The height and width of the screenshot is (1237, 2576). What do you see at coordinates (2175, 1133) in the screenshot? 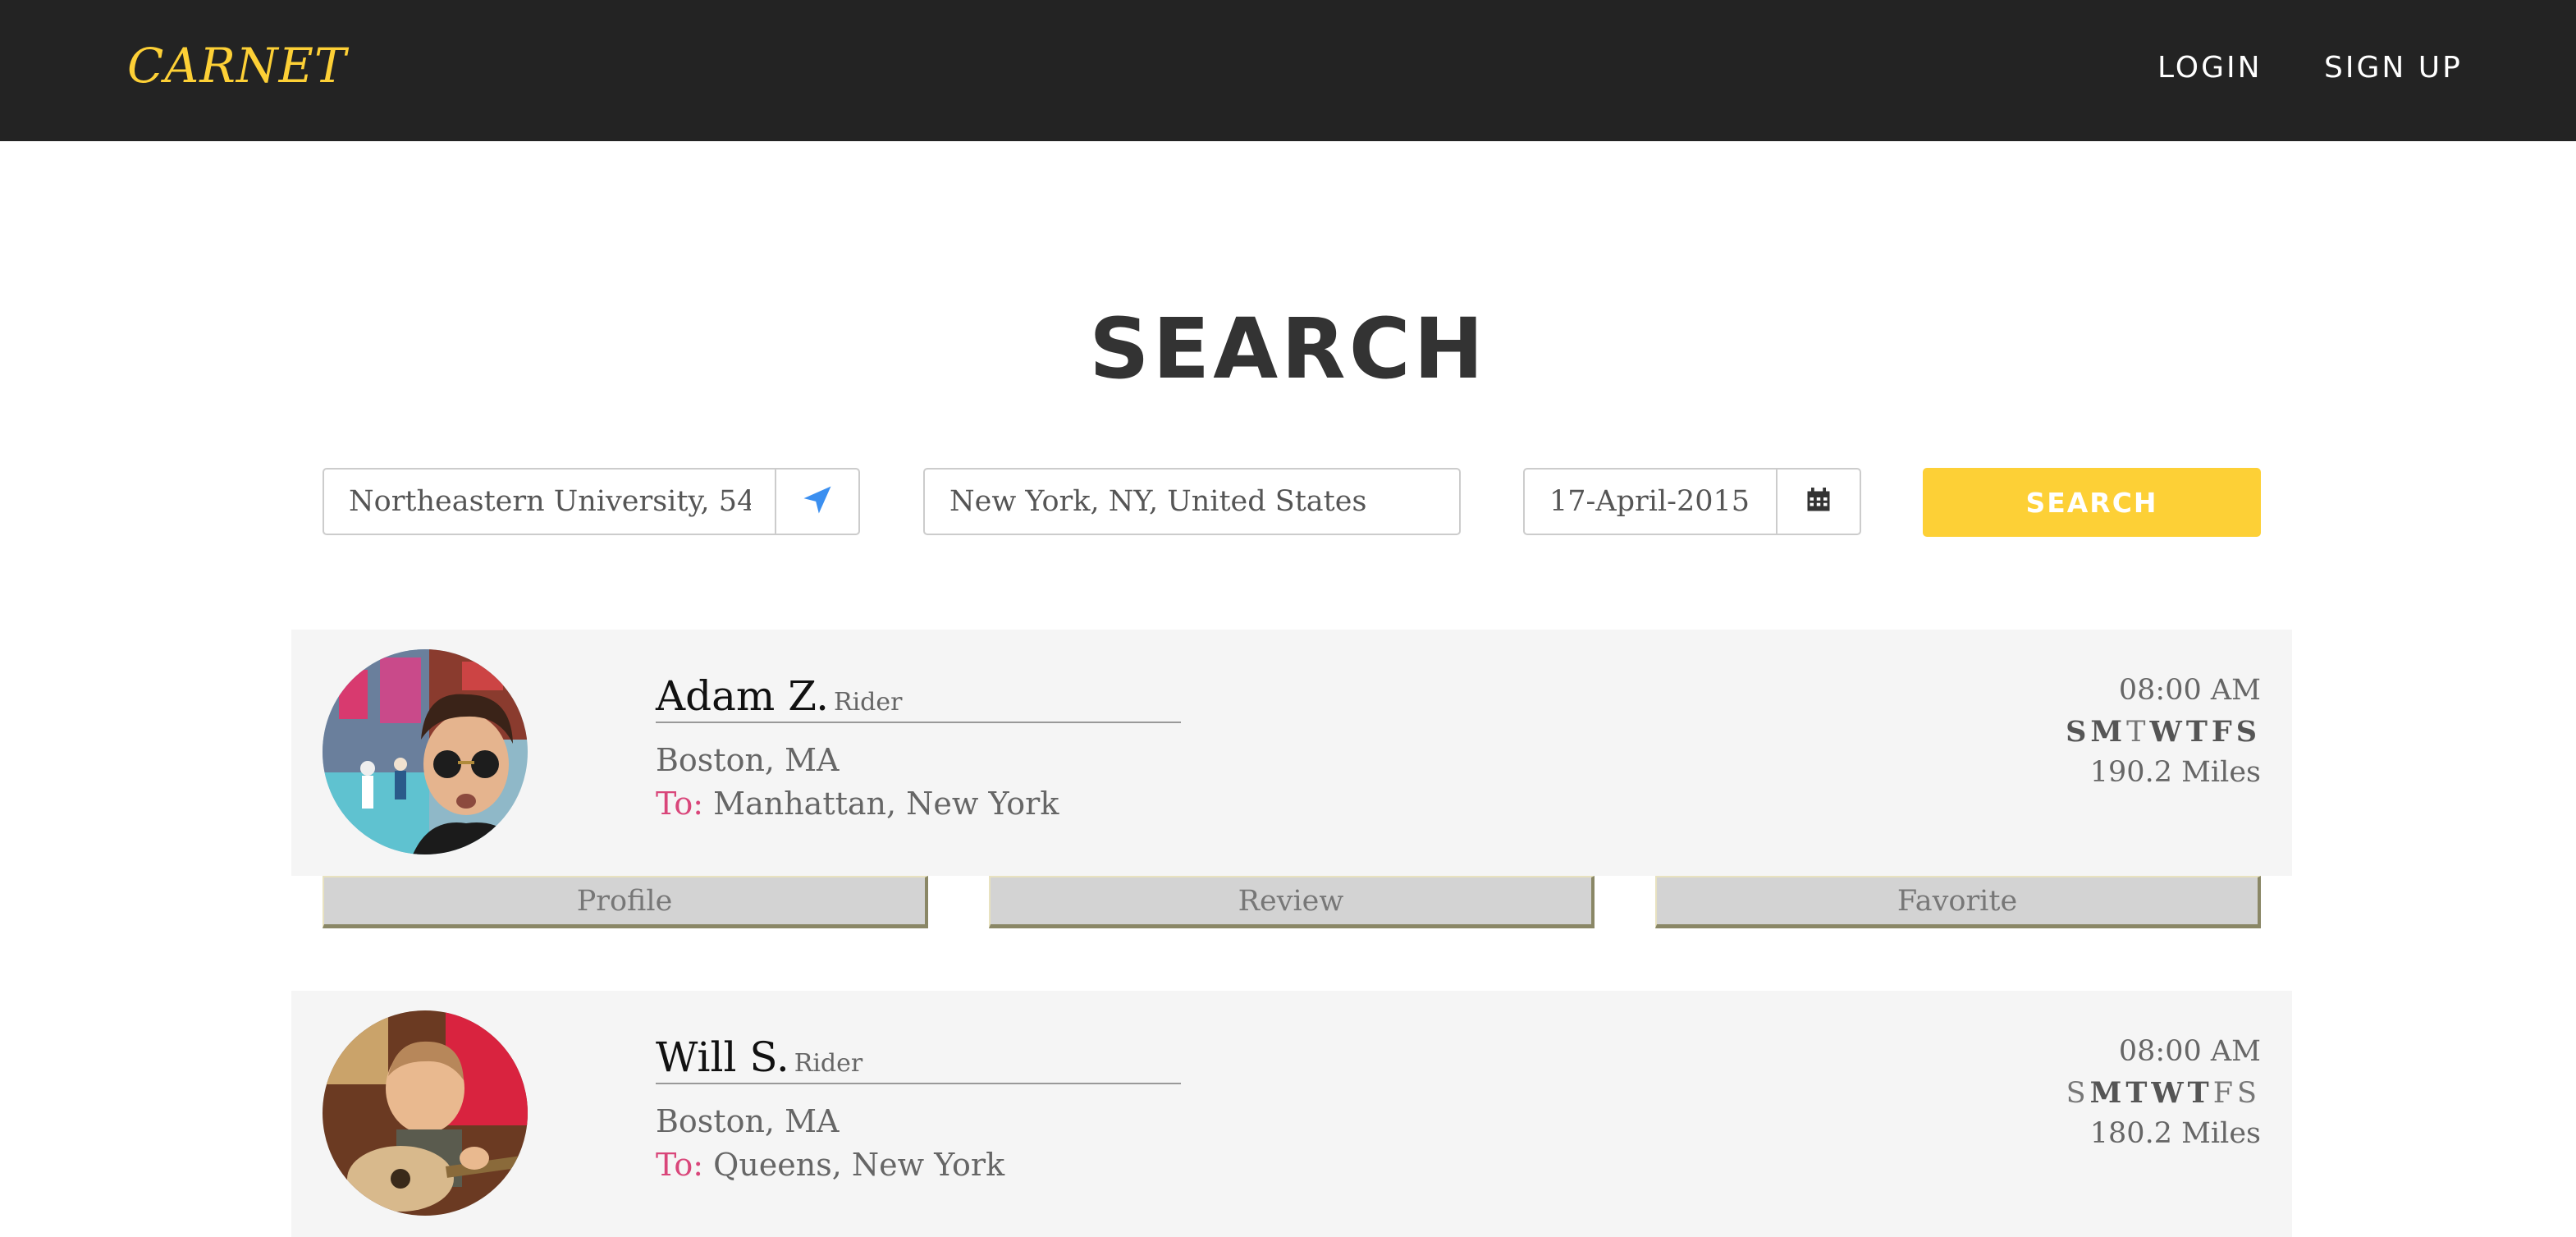
I see `distance-text: 180.2 Miles` at bounding box center [2175, 1133].